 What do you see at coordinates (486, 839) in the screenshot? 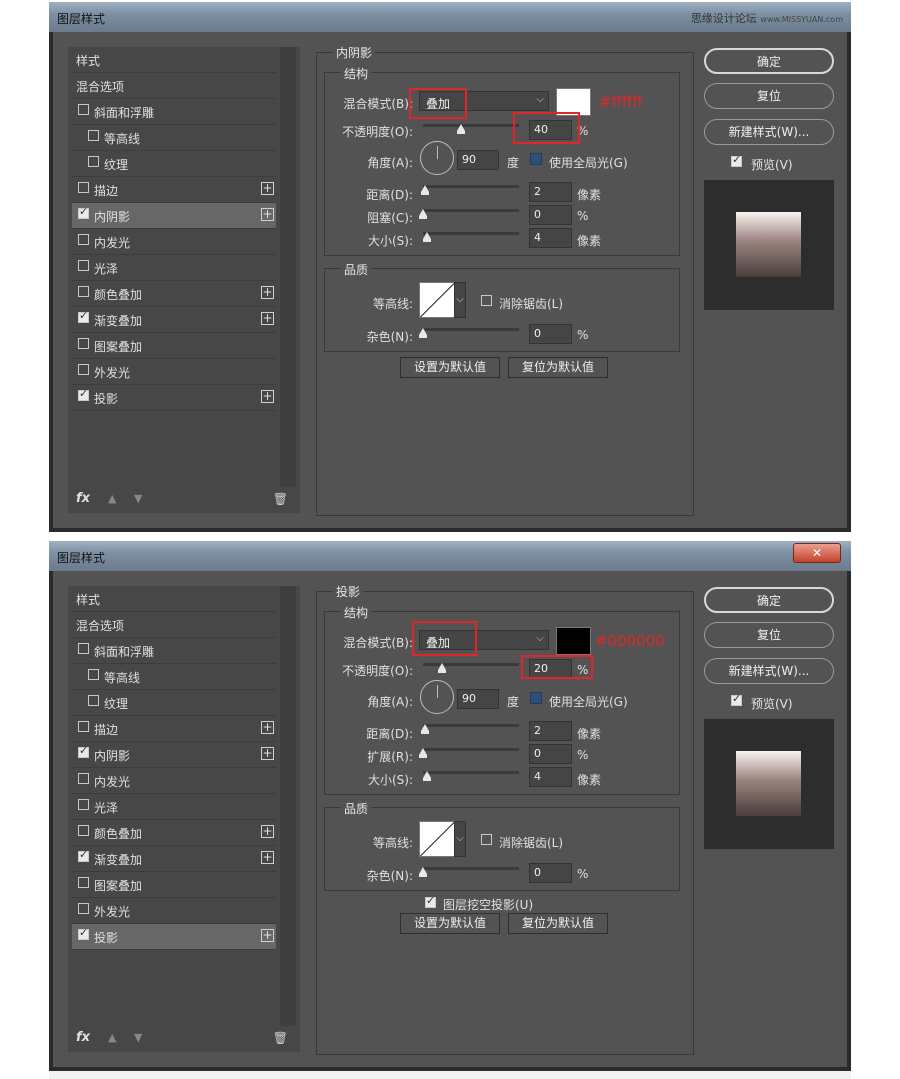
I see `antialias-checkbox` at bounding box center [486, 839].